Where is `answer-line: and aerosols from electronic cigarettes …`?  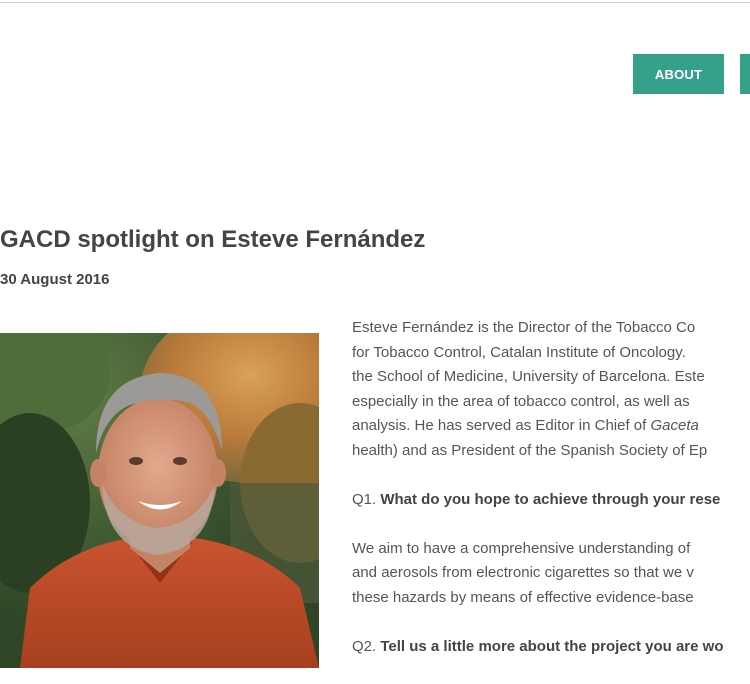
answer-line: and aerosols from electronic cigarettes … is located at coordinates (523, 572).